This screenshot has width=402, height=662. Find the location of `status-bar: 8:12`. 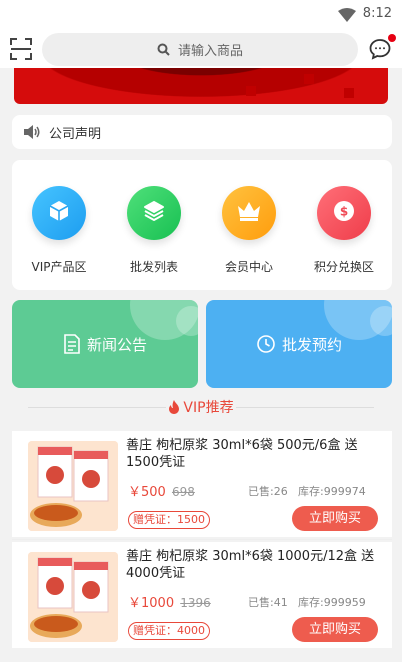

status-bar: 8:12 is located at coordinates (201, 15).